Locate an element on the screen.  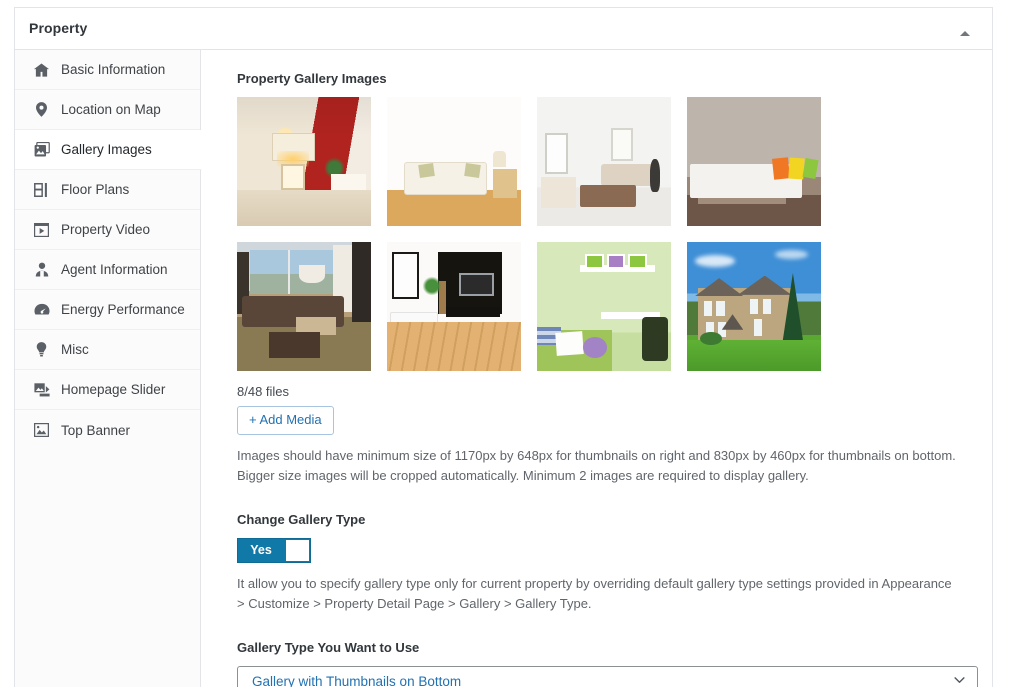
images-icon is located at coordinates (41, 150).